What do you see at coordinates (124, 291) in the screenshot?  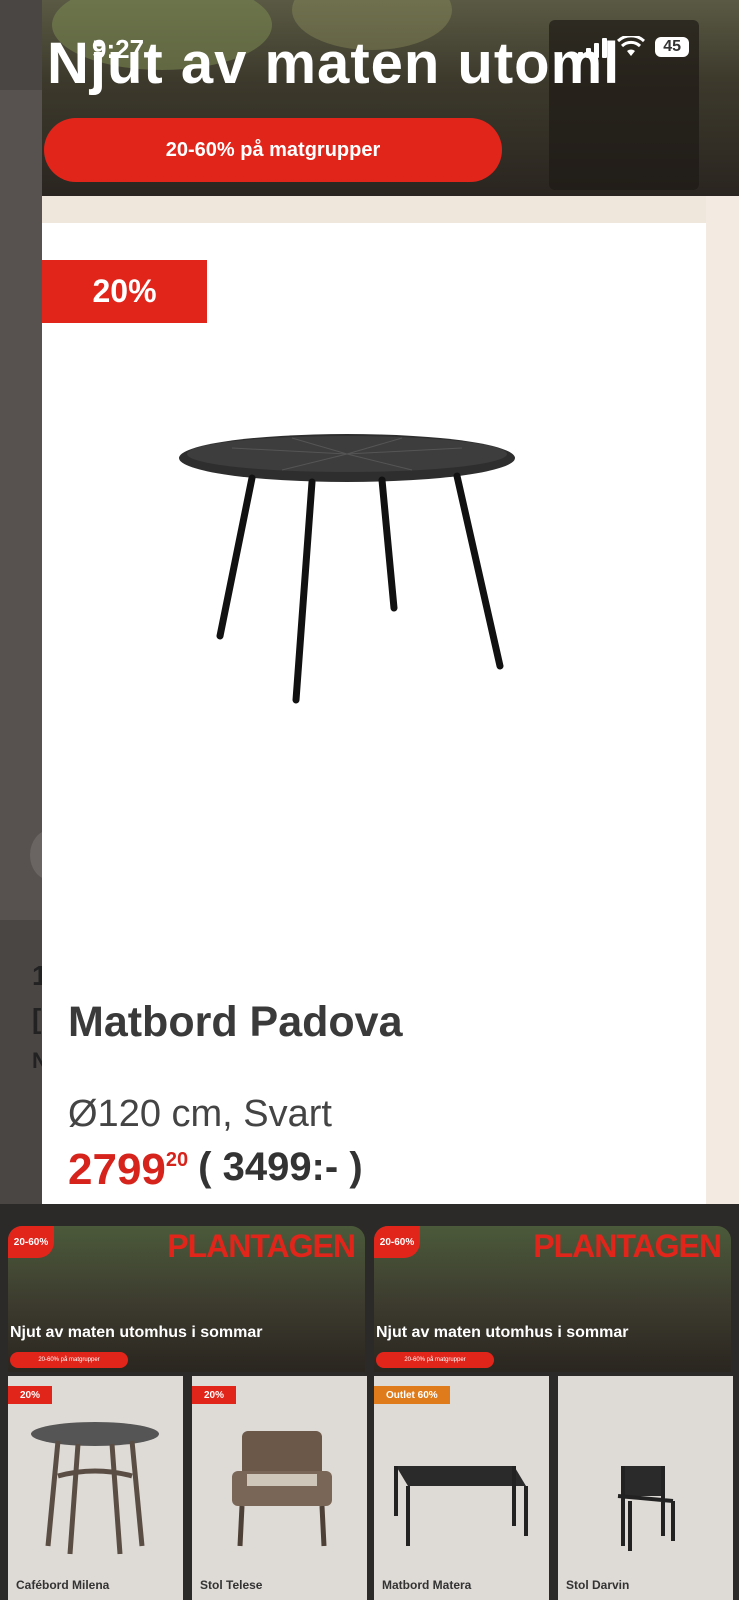 I see `discount-badge: 20%` at bounding box center [124, 291].